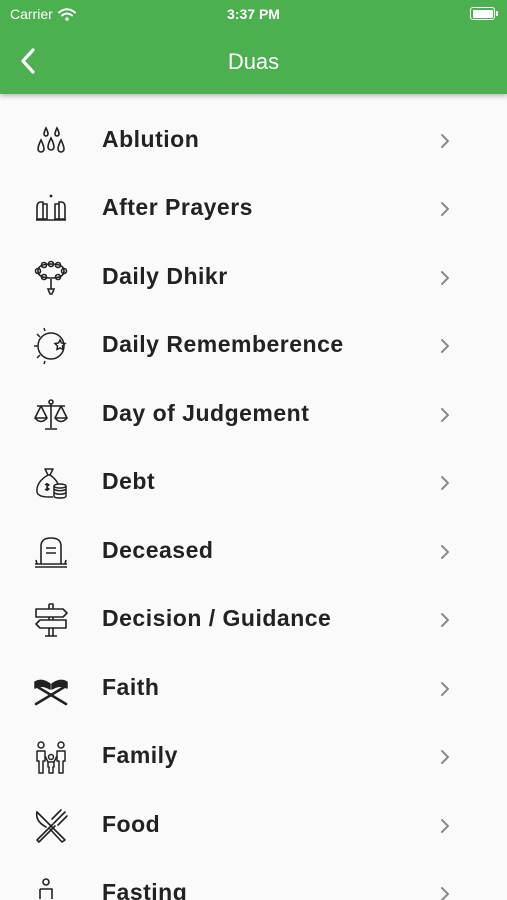  What do you see at coordinates (129, 481) in the screenshot?
I see `list-item-label: Debt` at bounding box center [129, 481].